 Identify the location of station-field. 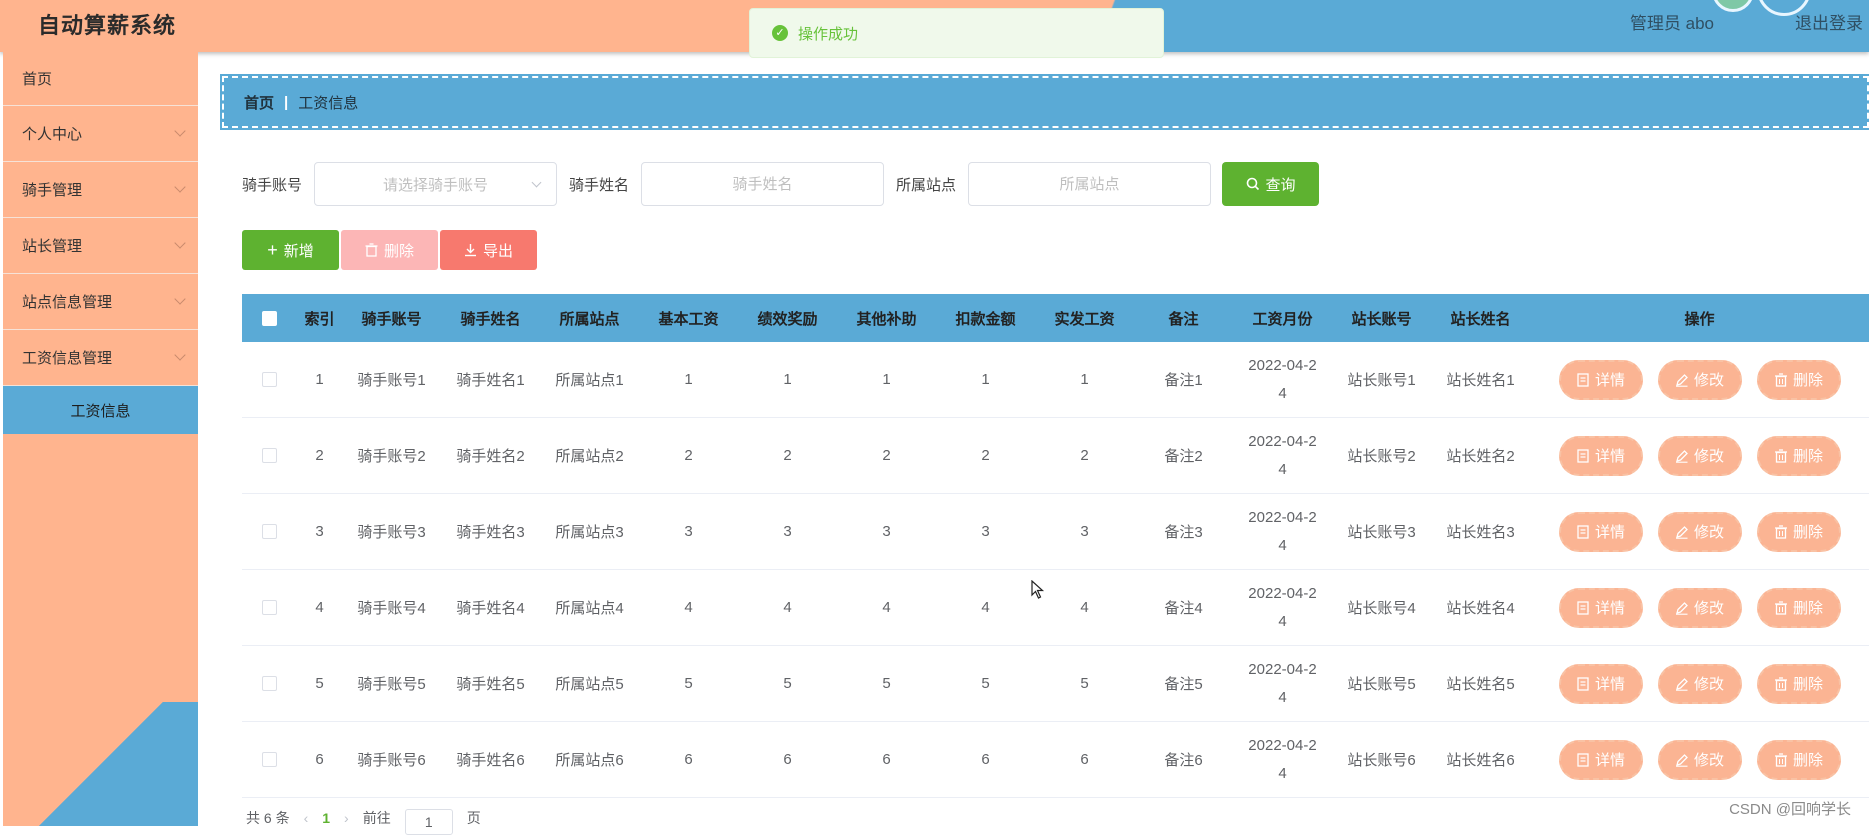
(1090, 184).